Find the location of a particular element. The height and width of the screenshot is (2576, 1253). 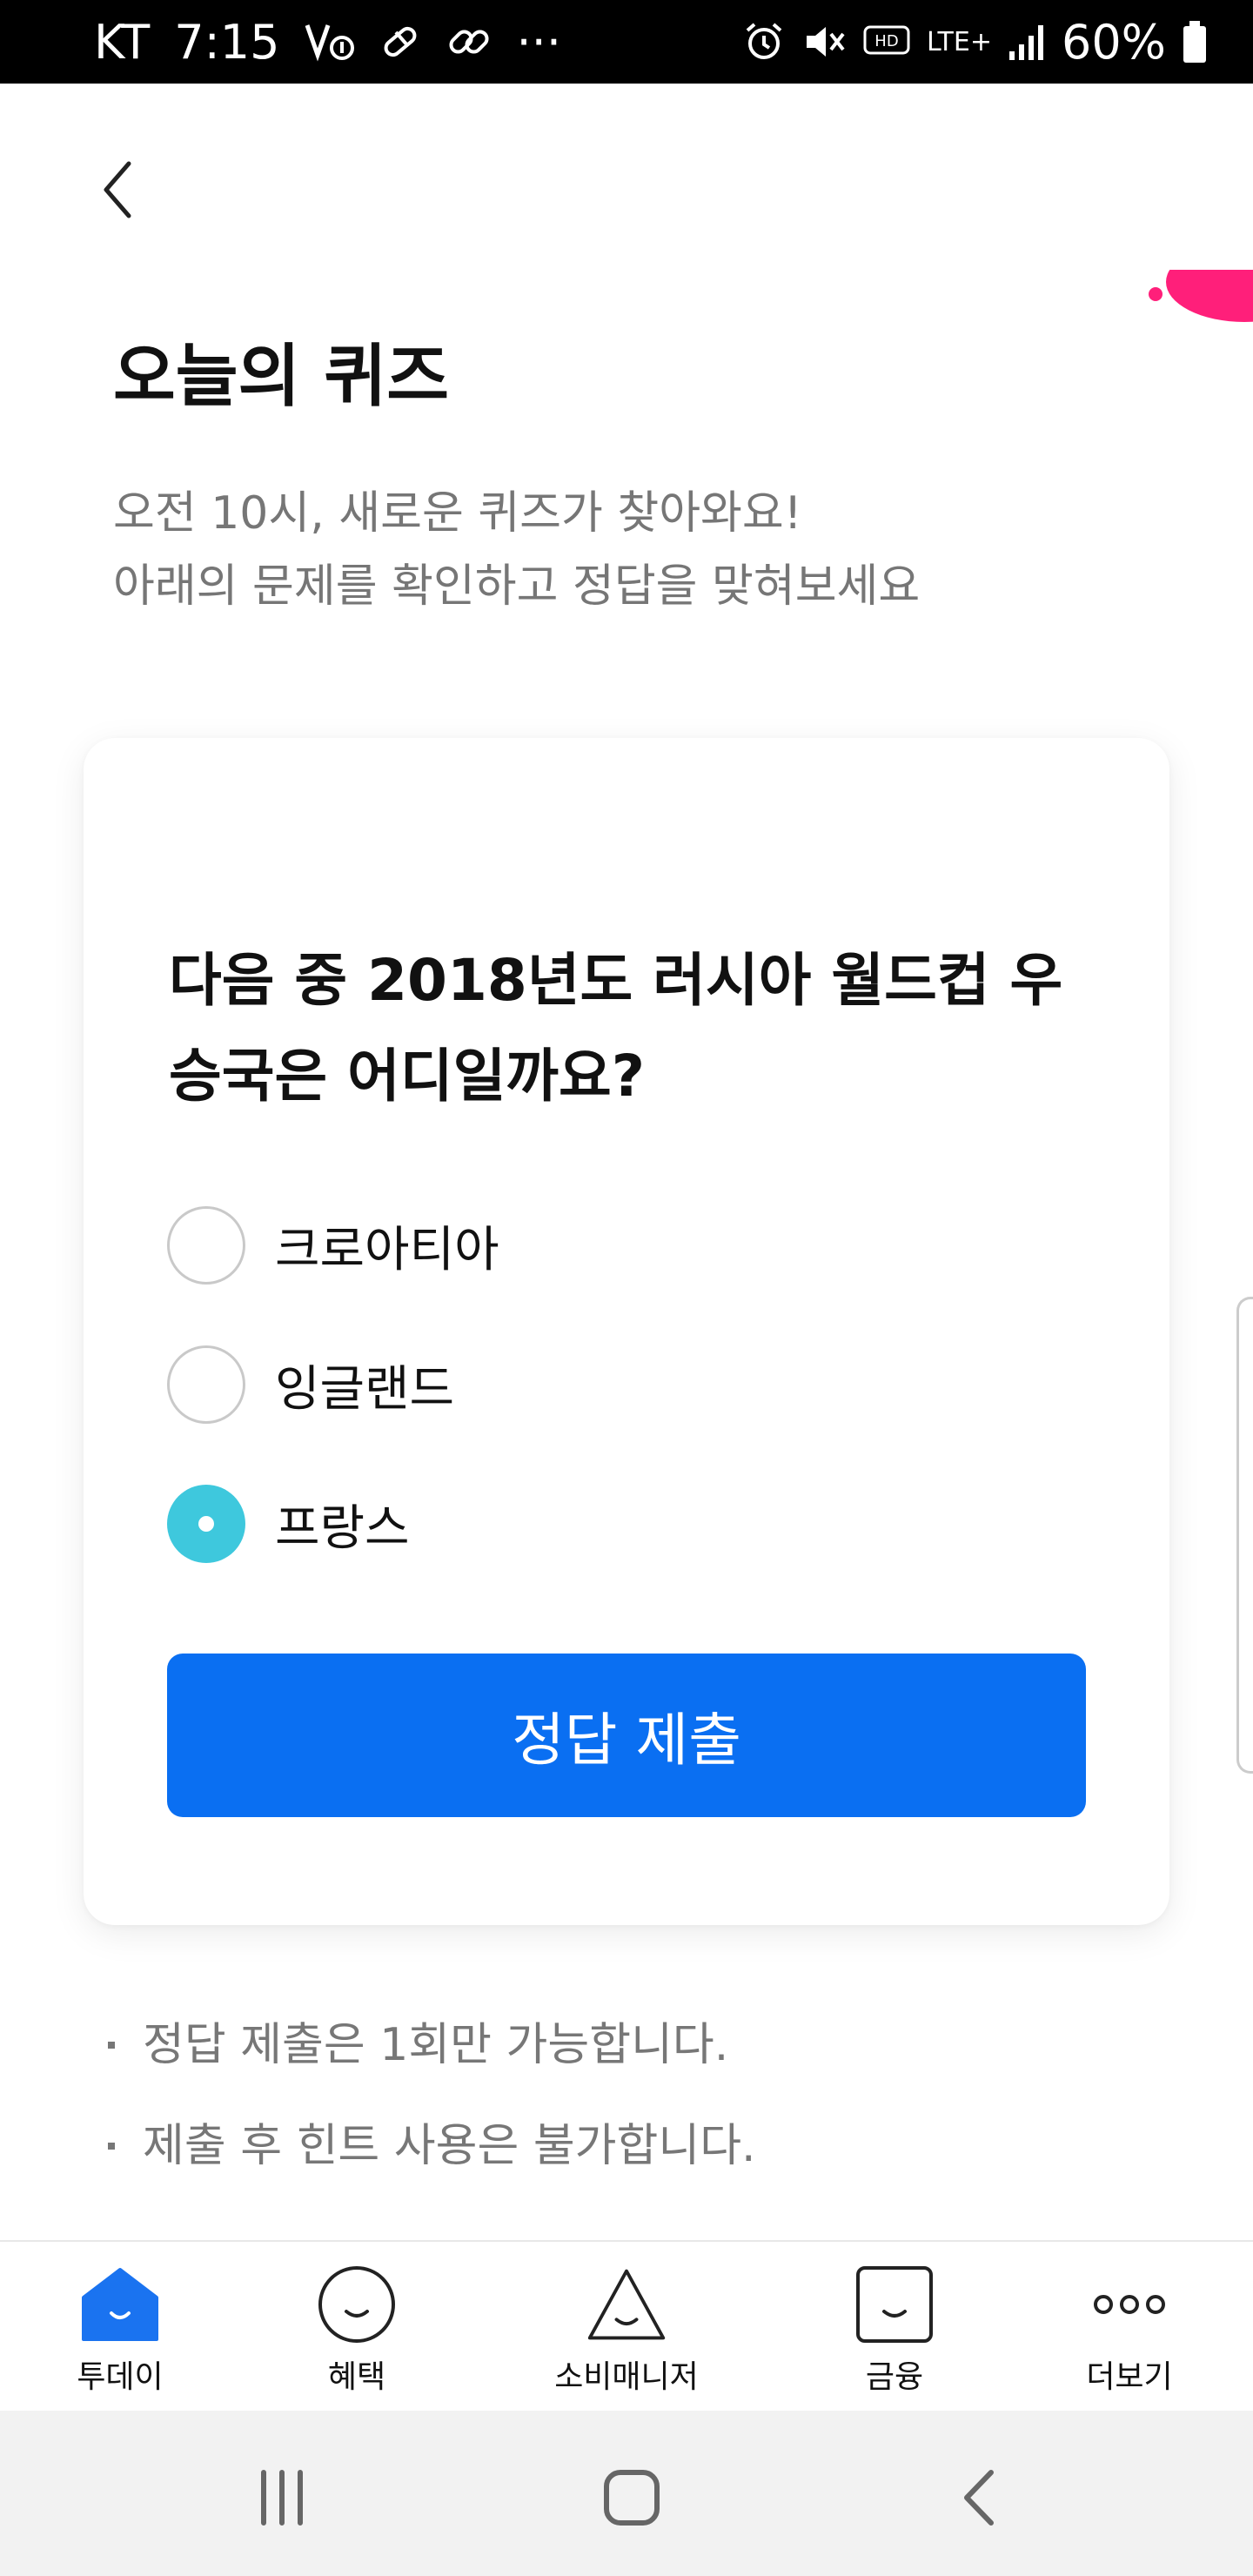

note-item: 제출 후 힌트 사용은 불가합니다. is located at coordinates (432, 2146).